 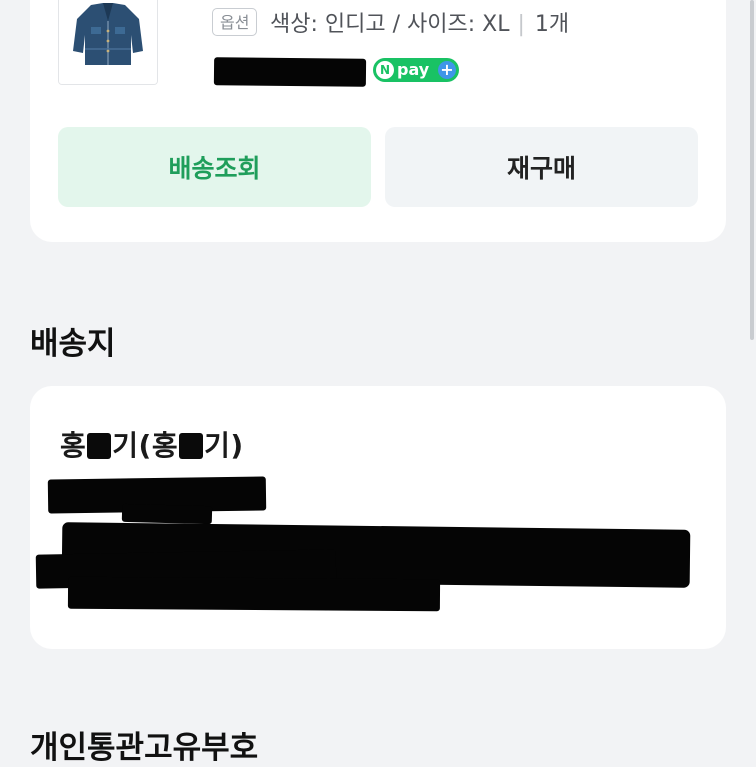 I want to click on npay-plus-icon: +, so click(x=447, y=70).